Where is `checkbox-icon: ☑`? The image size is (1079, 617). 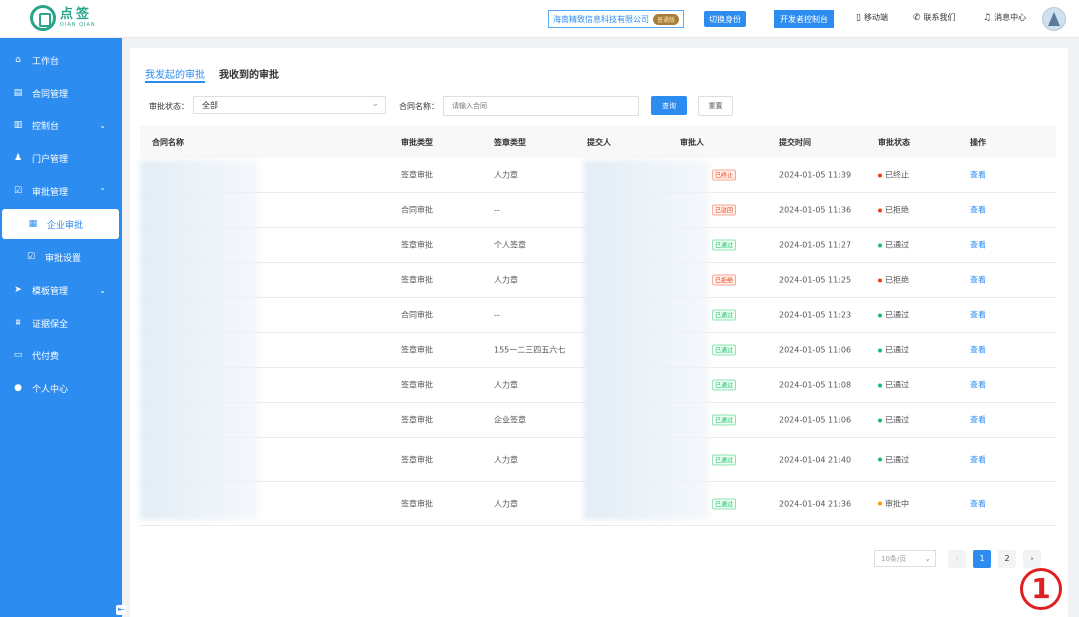
checkbox-icon: ☑ is located at coordinates (31, 257).